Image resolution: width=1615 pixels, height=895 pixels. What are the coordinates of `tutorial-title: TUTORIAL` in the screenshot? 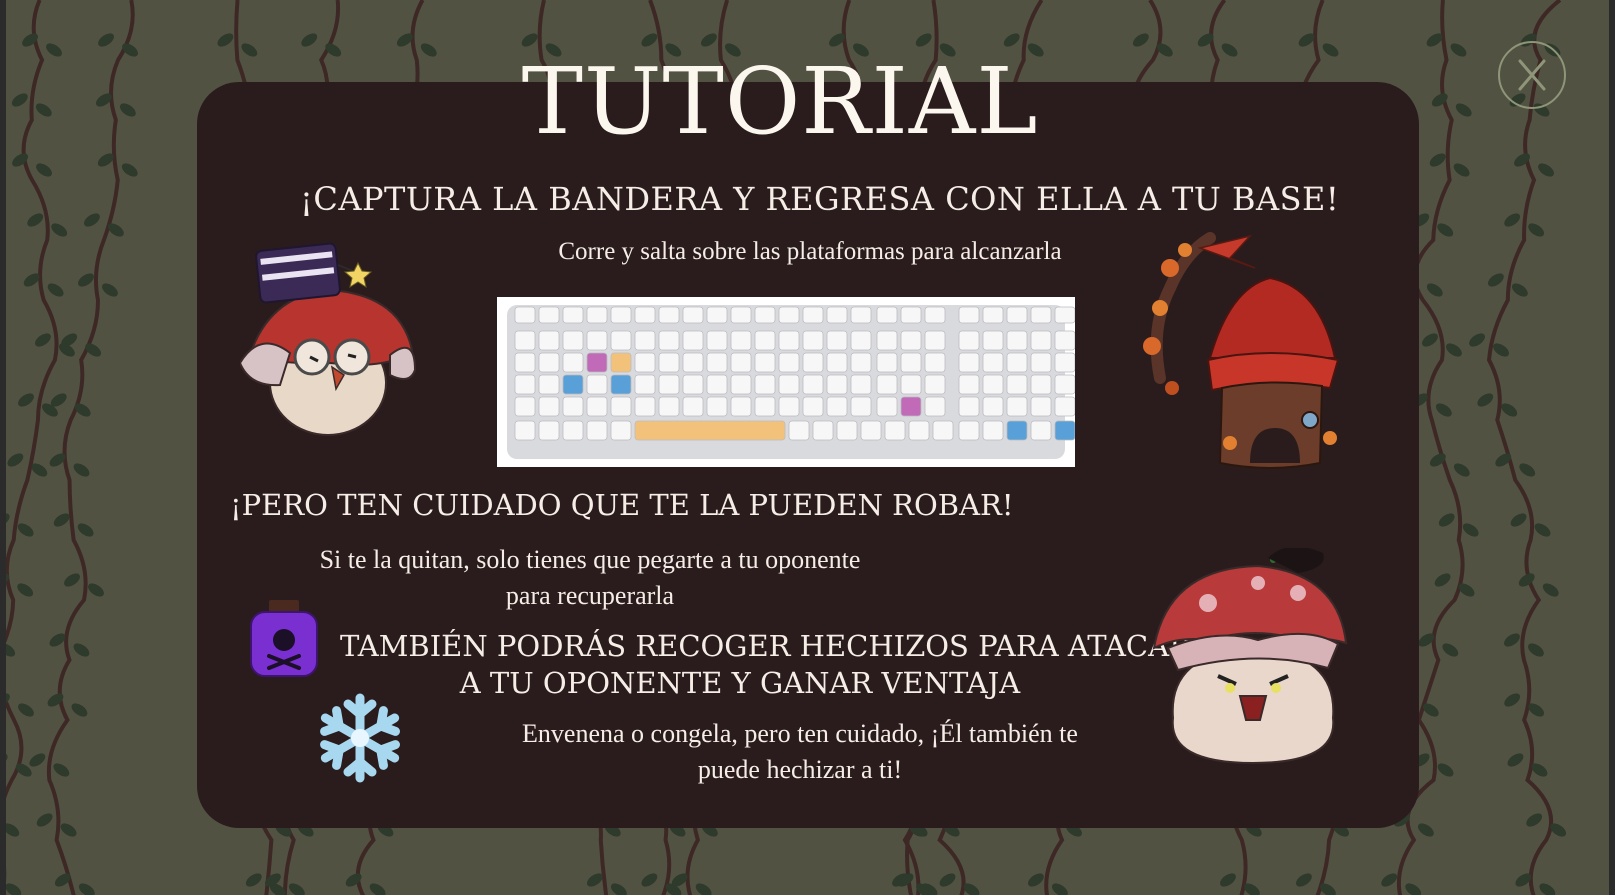 It's located at (780, 101).